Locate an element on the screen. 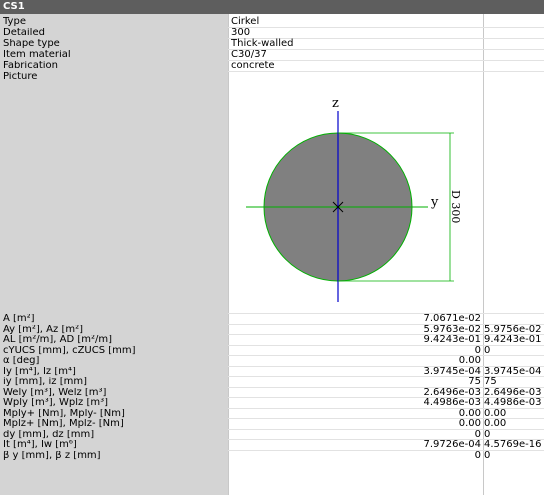 The image size is (544, 495). z-axis-label: z is located at coordinates (335, 103).